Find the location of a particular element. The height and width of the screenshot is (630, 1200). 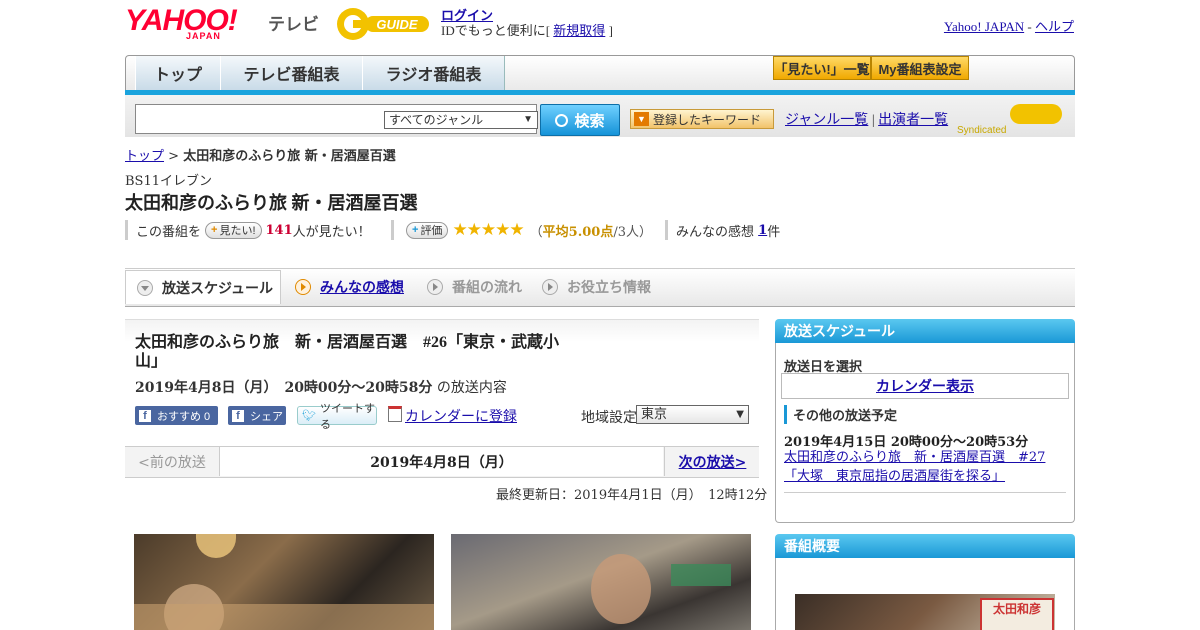

region-select: 東京 ▼ is located at coordinates (692, 414).